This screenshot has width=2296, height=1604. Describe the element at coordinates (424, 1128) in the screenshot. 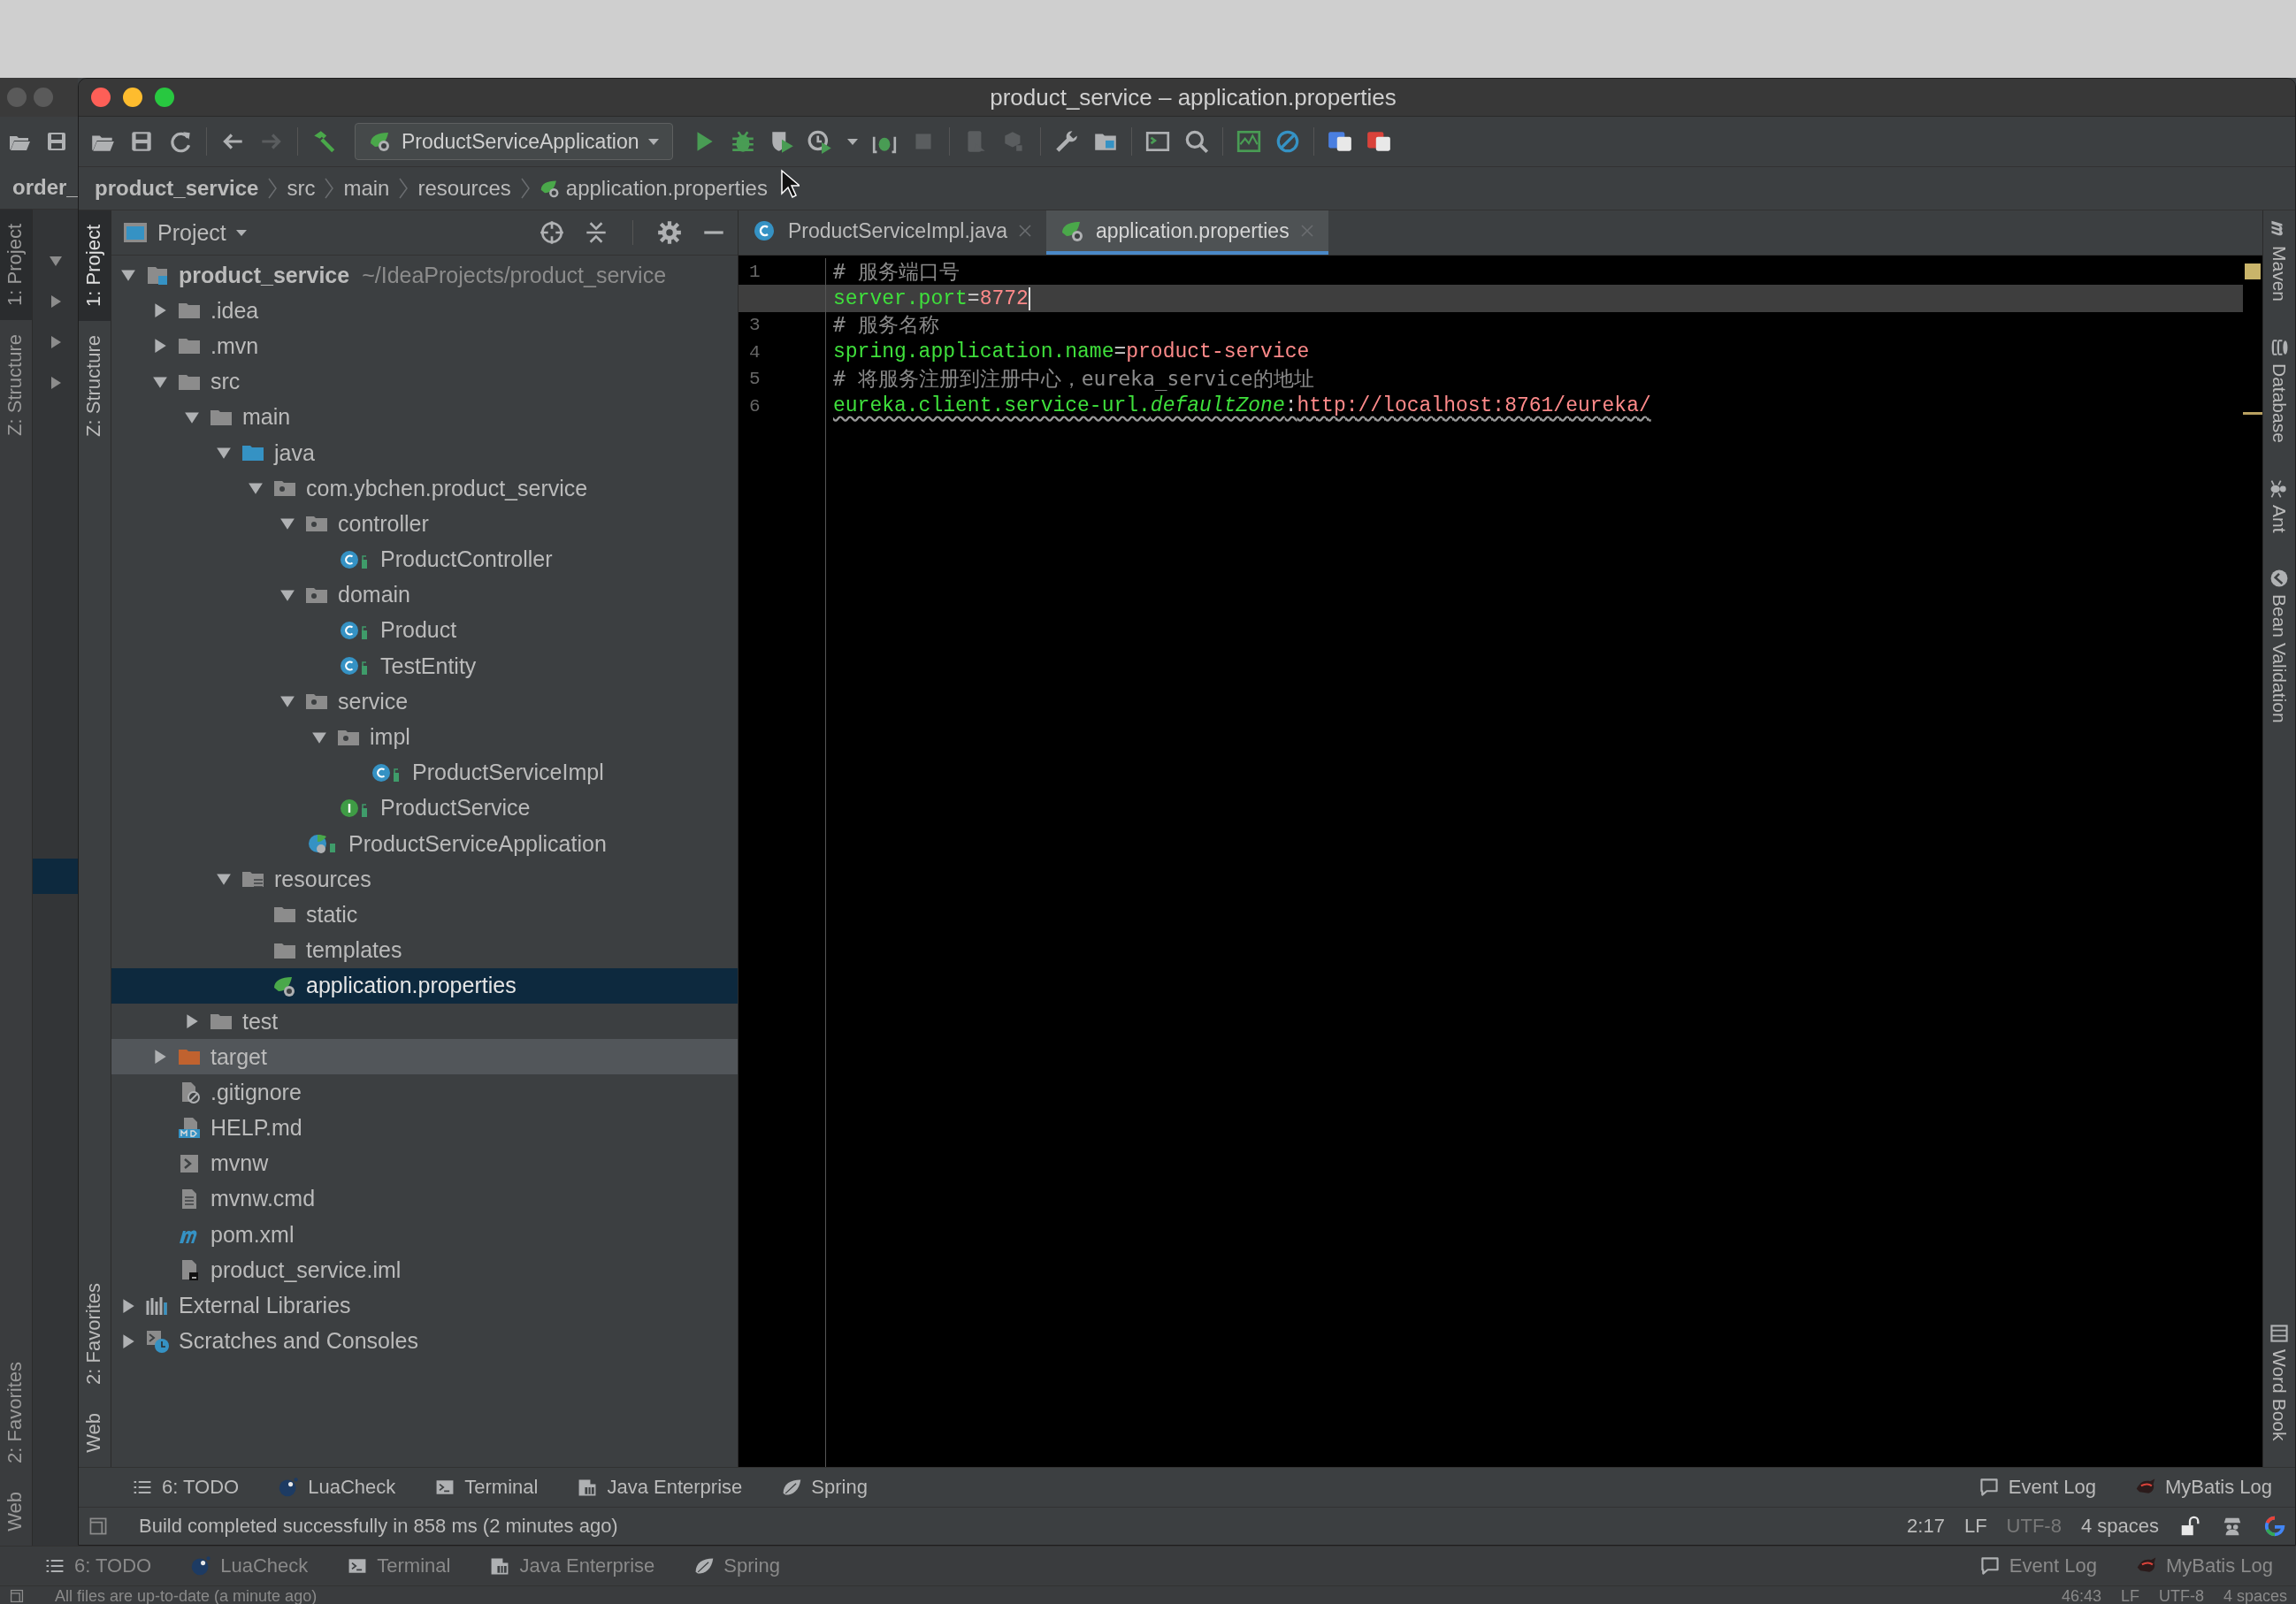

I see `tree-item: HELP.md` at that location.